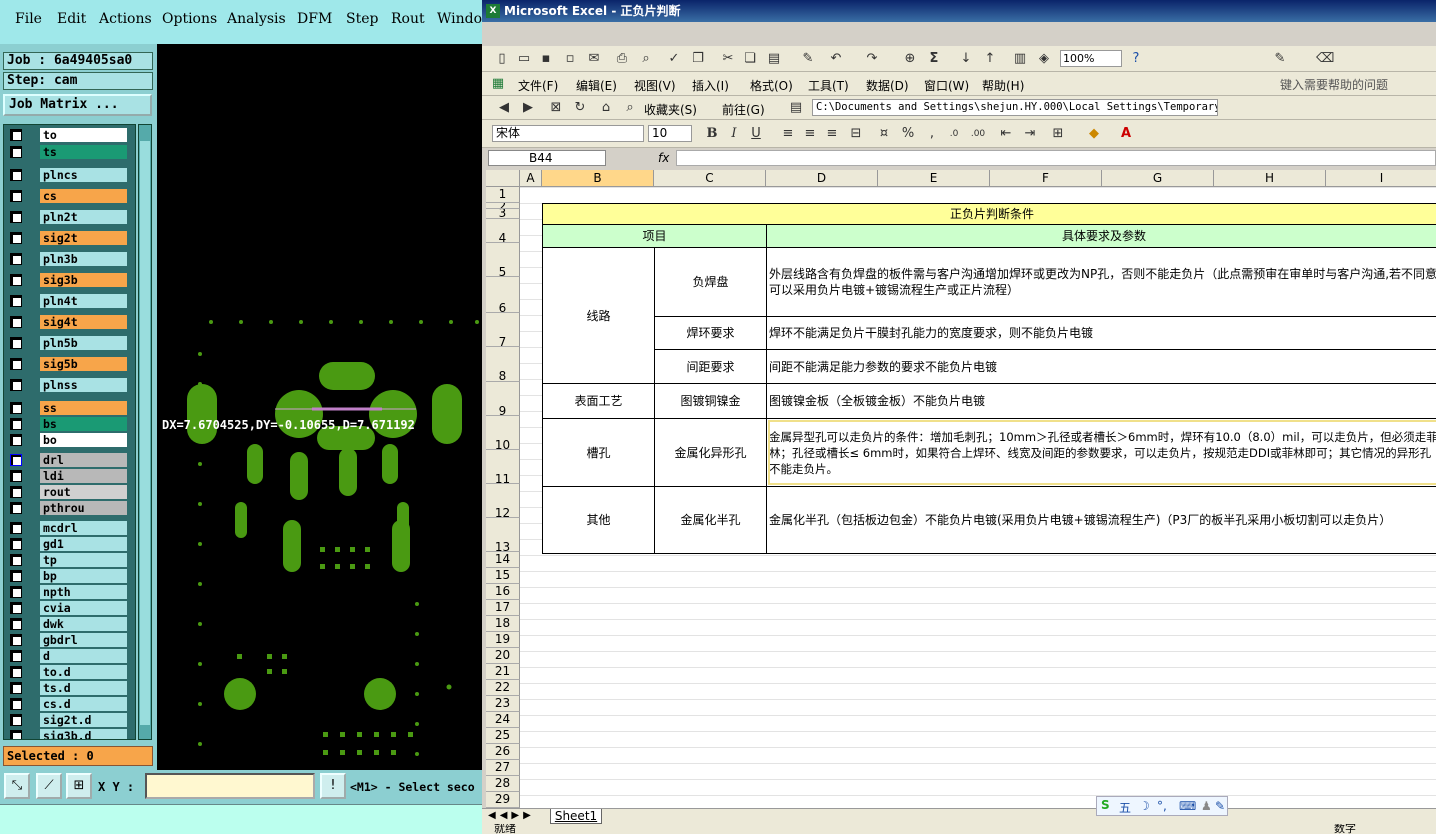  I want to click on layer-name: bp, so click(83, 576).